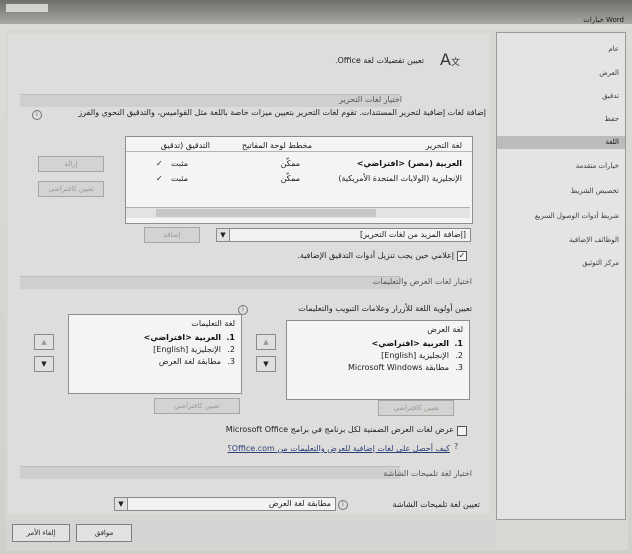 The image size is (632, 554). What do you see at coordinates (600, 263) in the screenshot?
I see `nav-item-trust-center: مركز التوثيق` at bounding box center [600, 263].